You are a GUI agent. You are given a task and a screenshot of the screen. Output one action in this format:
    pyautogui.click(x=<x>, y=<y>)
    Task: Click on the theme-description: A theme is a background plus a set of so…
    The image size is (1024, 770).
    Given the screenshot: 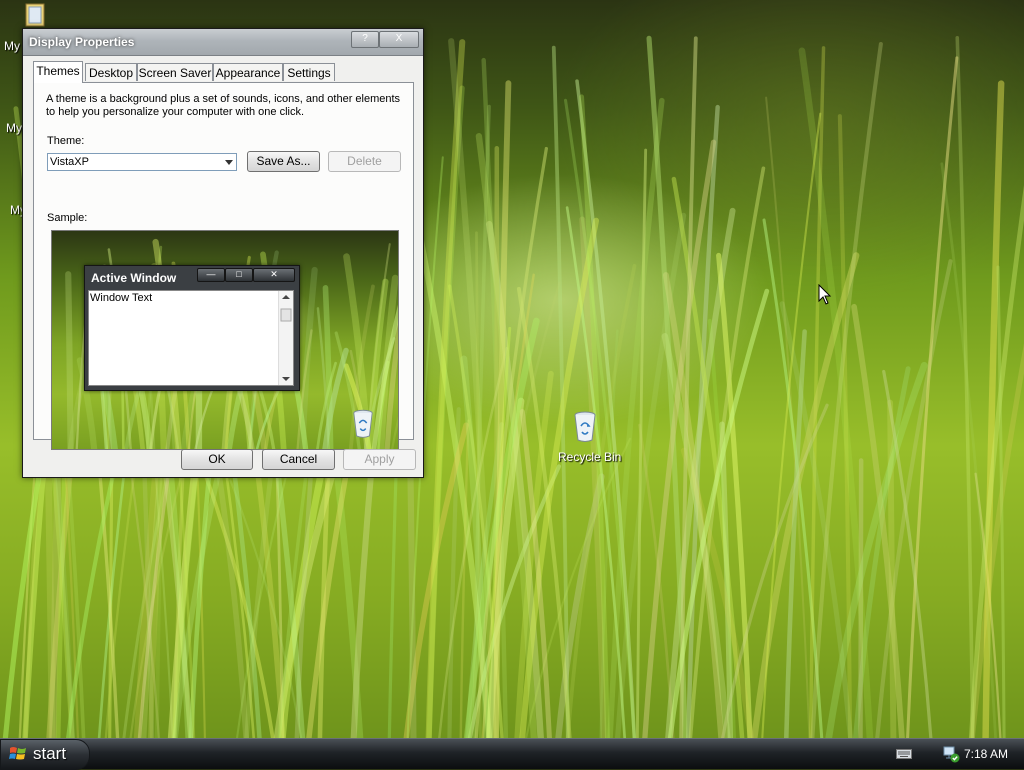 What is the action you would take?
    pyautogui.click(x=226, y=106)
    